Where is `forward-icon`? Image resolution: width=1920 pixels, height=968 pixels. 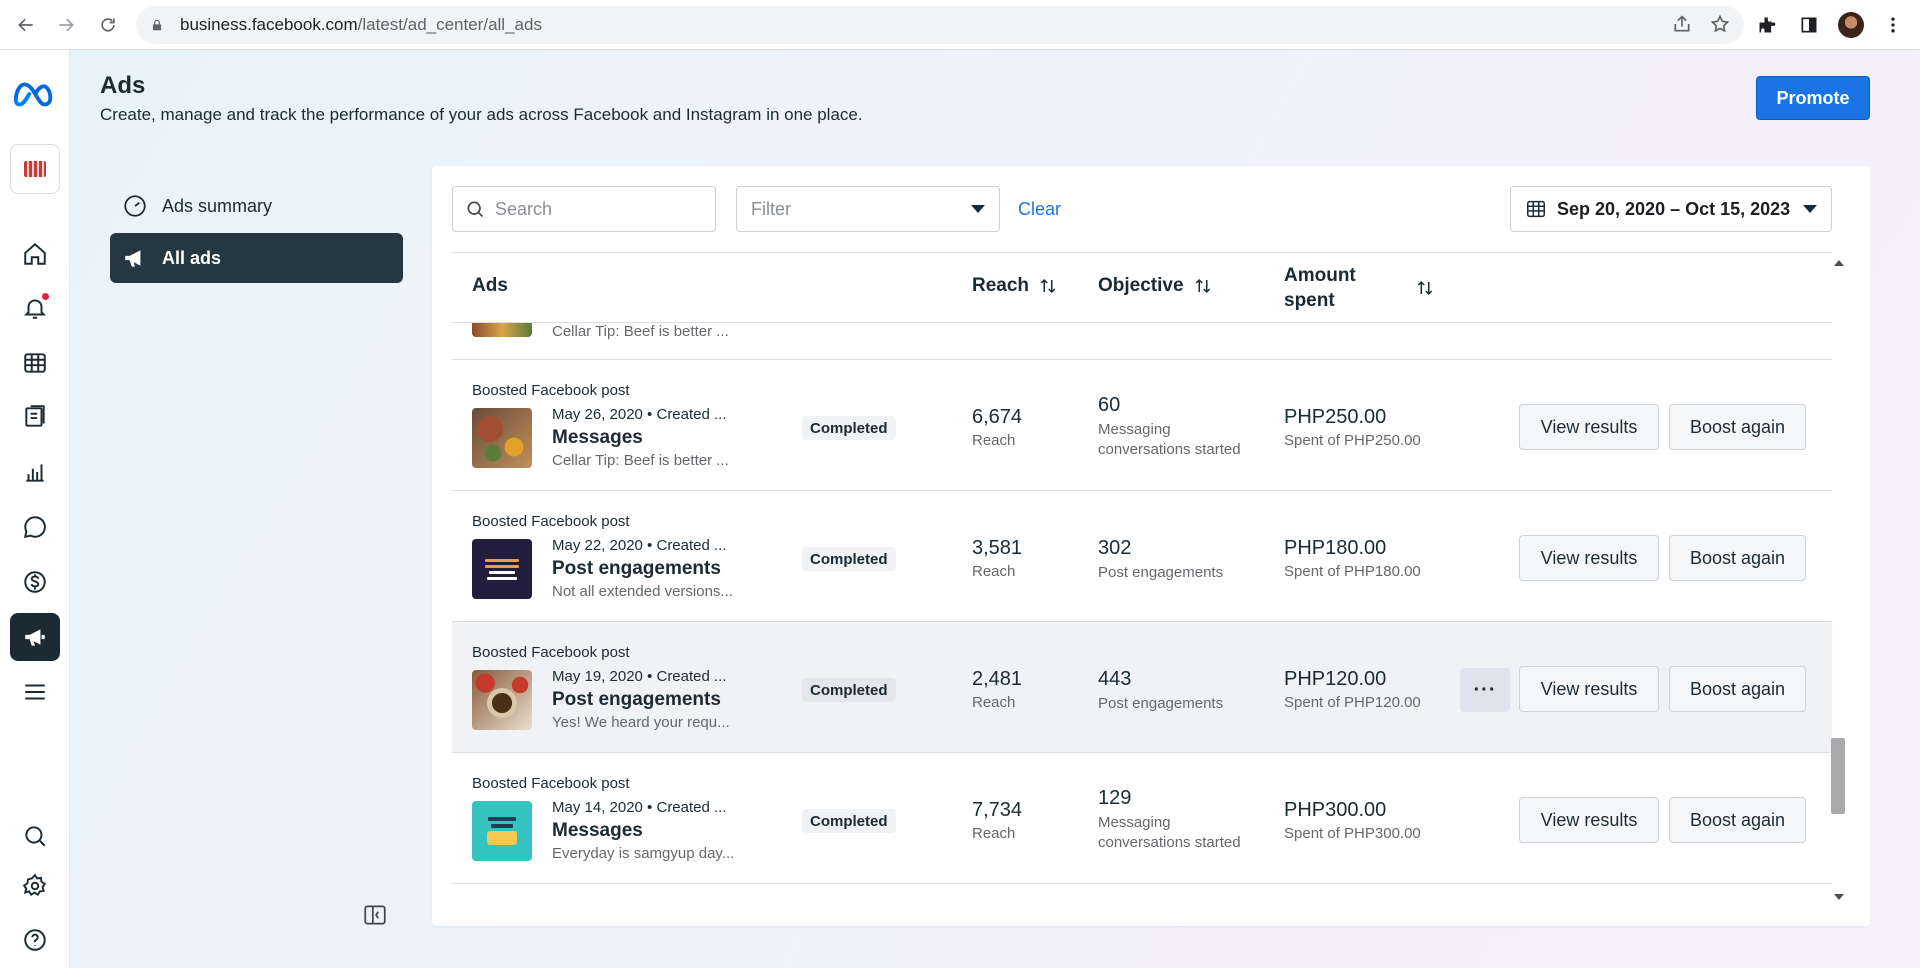 forward-icon is located at coordinates (66, 25).